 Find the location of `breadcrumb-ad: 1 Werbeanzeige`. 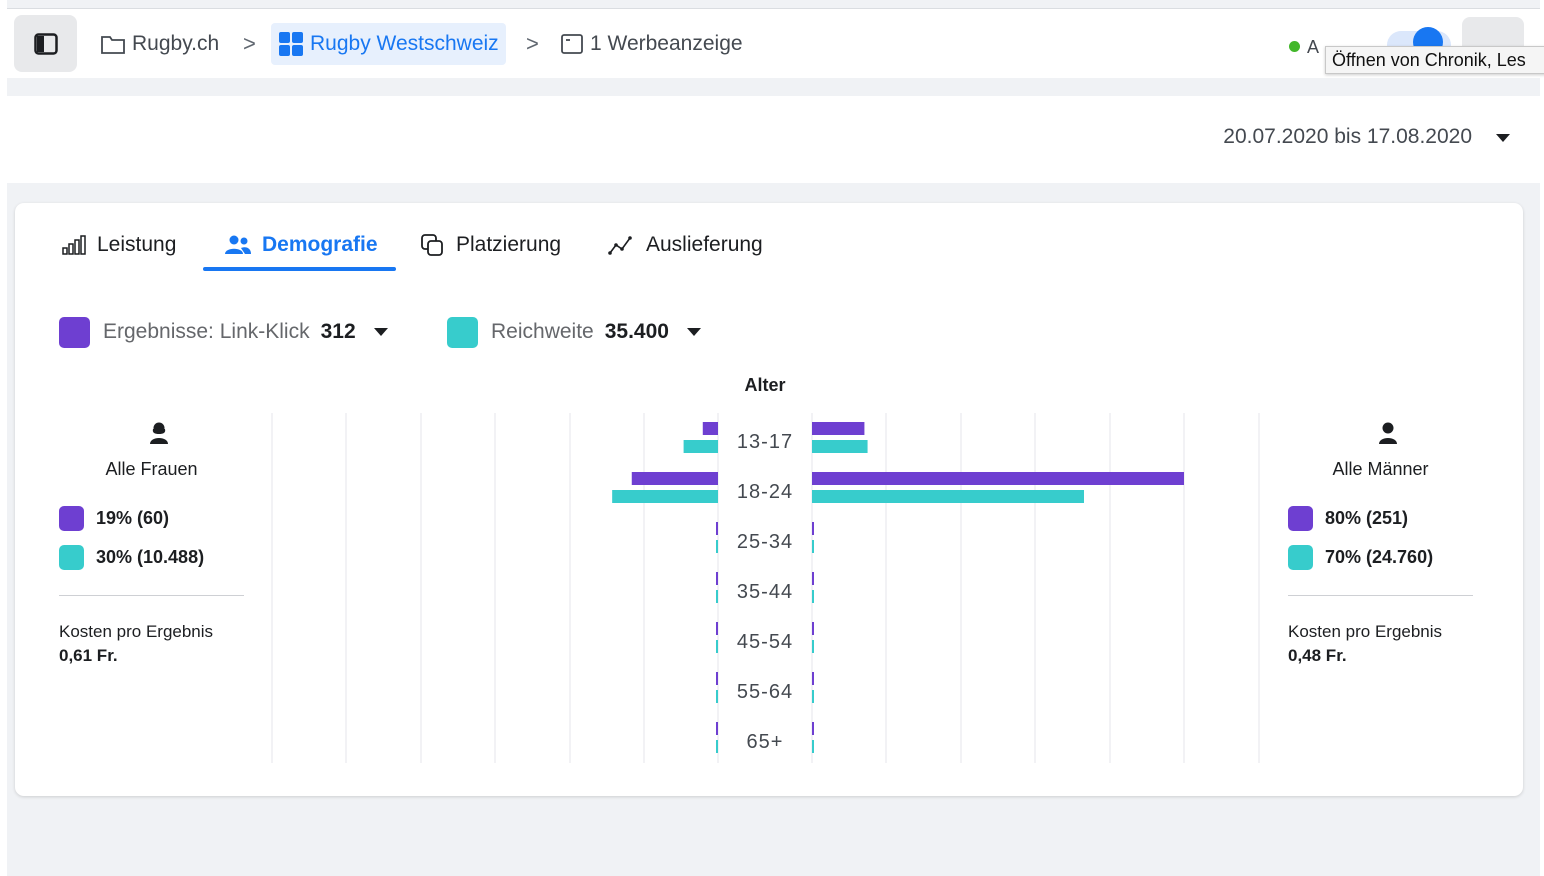

breadcrumb-ad: 1 Werbeanzeige is located at coordinates (651, 44).